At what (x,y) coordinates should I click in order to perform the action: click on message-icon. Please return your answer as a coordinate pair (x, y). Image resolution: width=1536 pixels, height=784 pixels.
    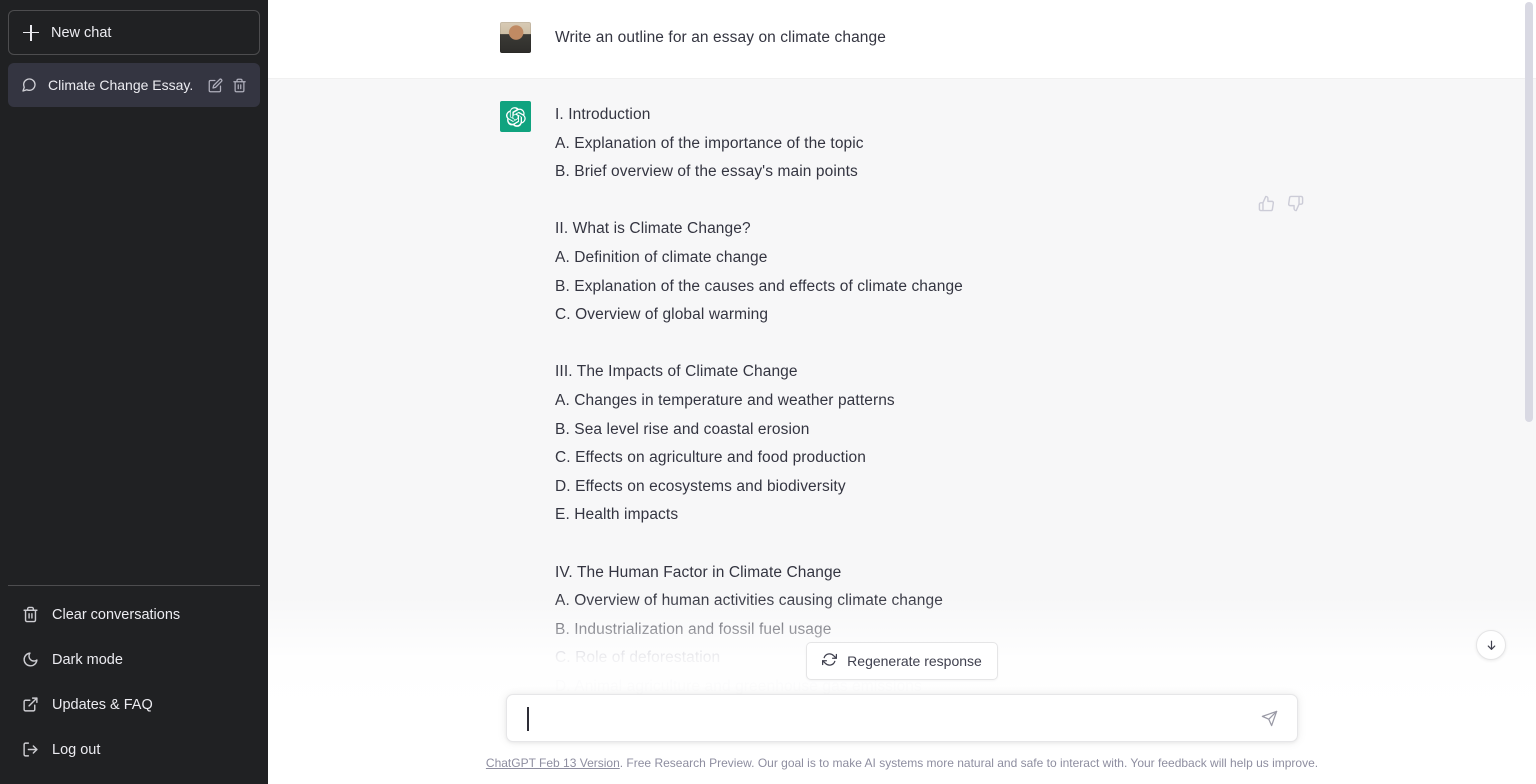
    Looking at the image, I should click on (29, 85).